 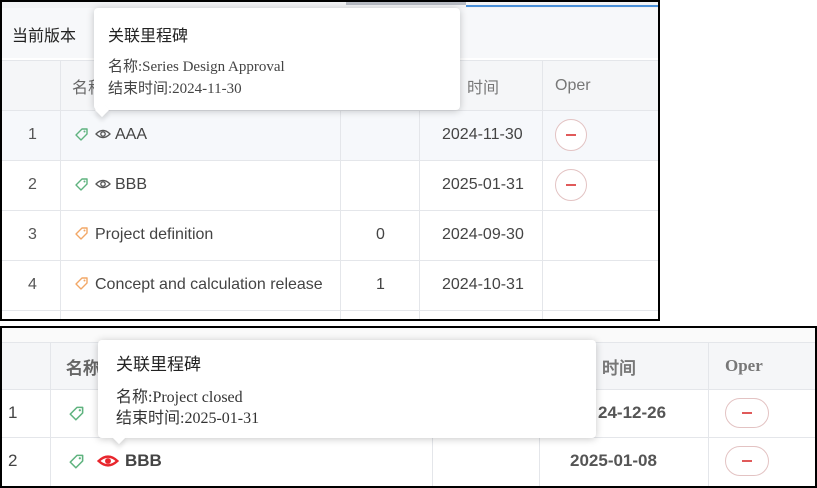 I want to click on row-index: 3, so click(x=32, y=234).